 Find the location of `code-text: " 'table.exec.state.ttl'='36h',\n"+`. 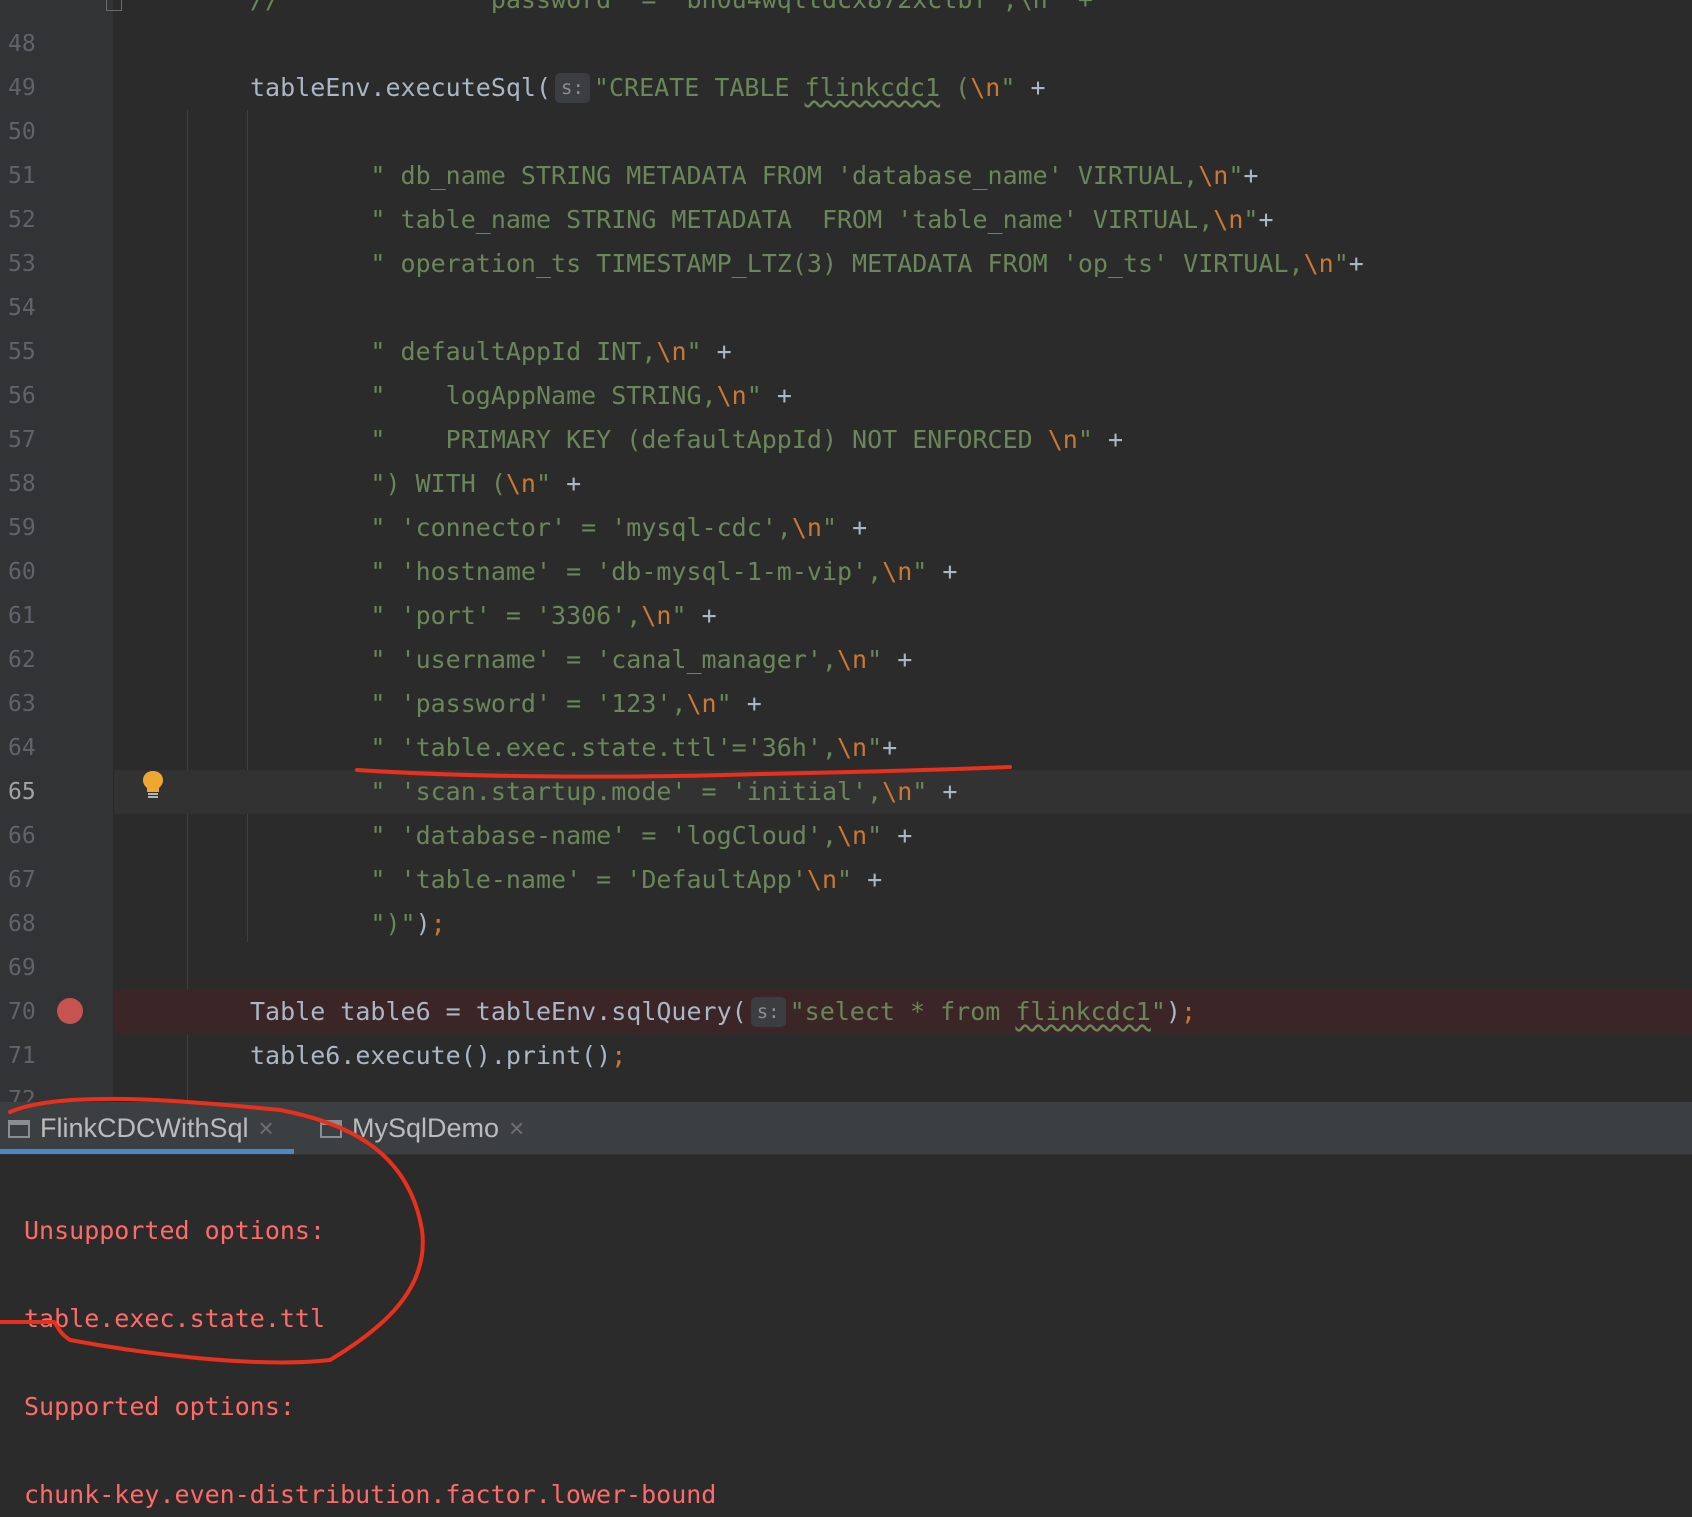

code-text: " 'table.exec.state.ttl'='36h',\n"+ is located at coordinates (573, 748).